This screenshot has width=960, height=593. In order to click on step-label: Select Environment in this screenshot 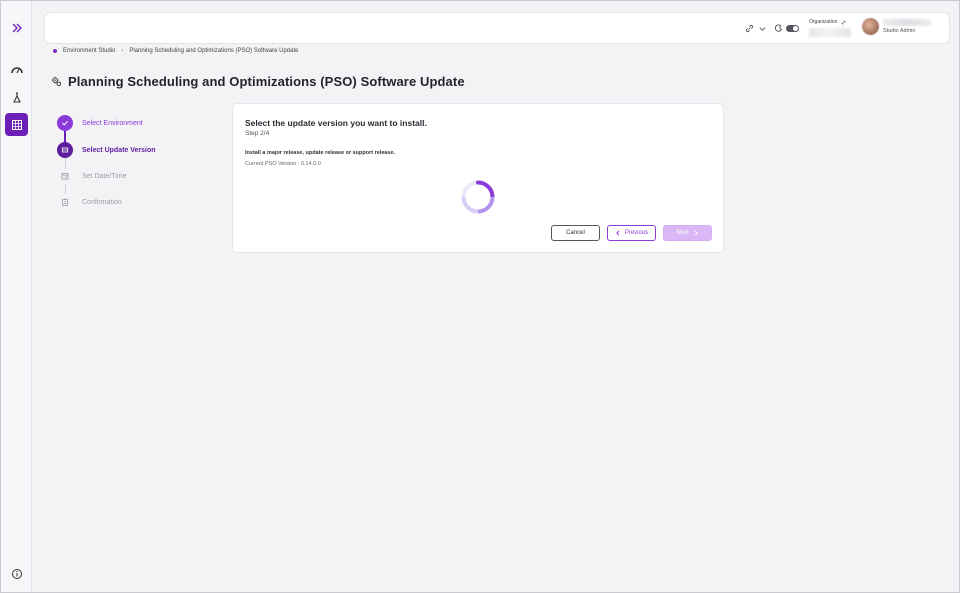, I will do `click(112, 123)`.